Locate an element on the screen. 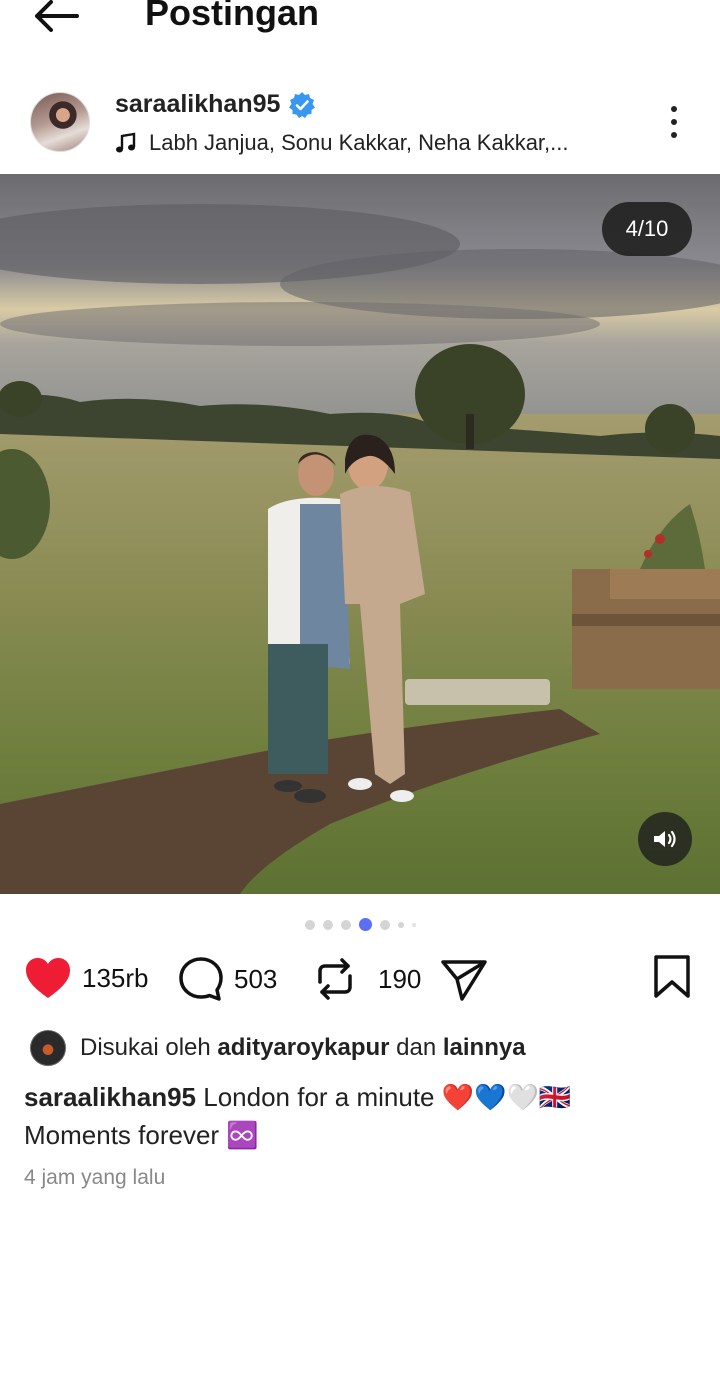 The width and height of the screenshot is (720, 1400). liked-by-conjunction: dan is located at coordinates (416, 1047).